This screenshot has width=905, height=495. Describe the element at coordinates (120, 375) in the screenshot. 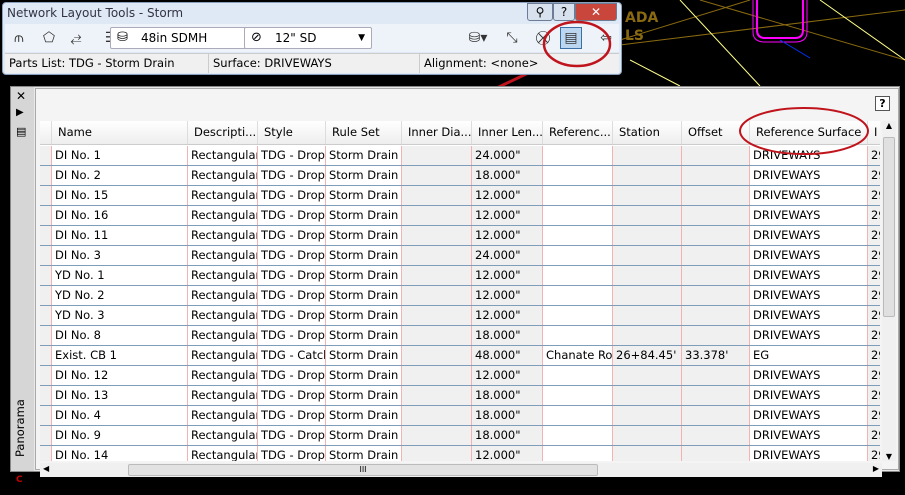

I see `table-cell: DI No. 12` at that location.